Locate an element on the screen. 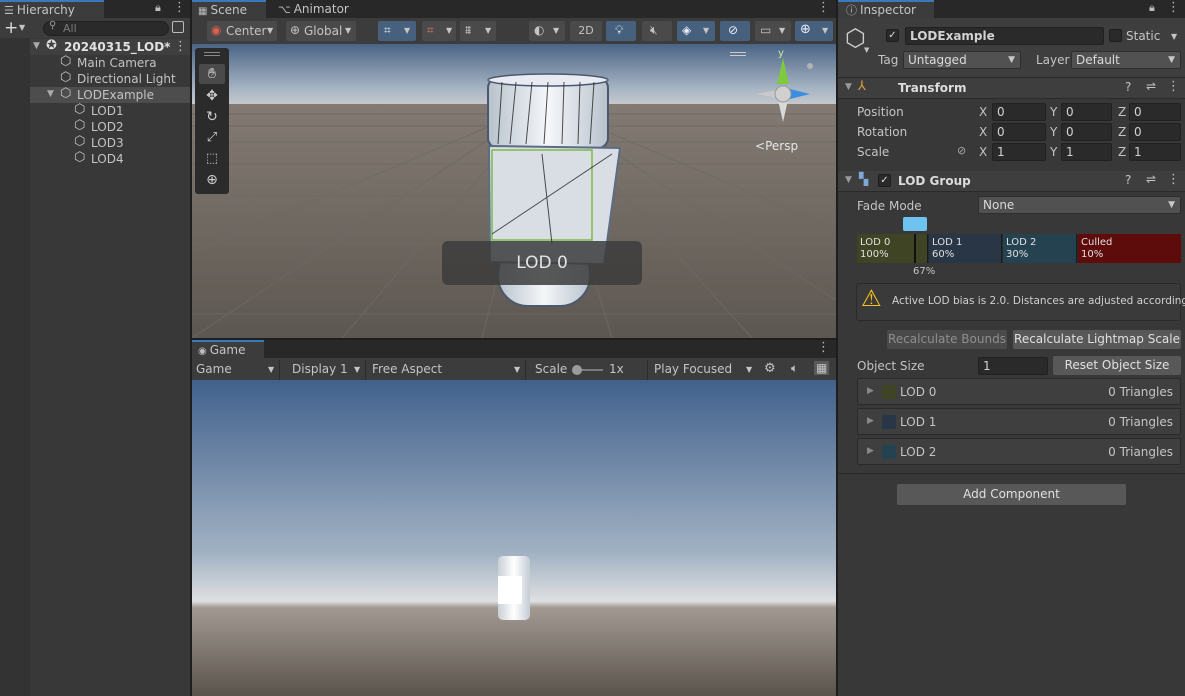 The width and height of the screenshot is (1185, 696). position-z-field: 0 is located at coordinates (1155, 112).